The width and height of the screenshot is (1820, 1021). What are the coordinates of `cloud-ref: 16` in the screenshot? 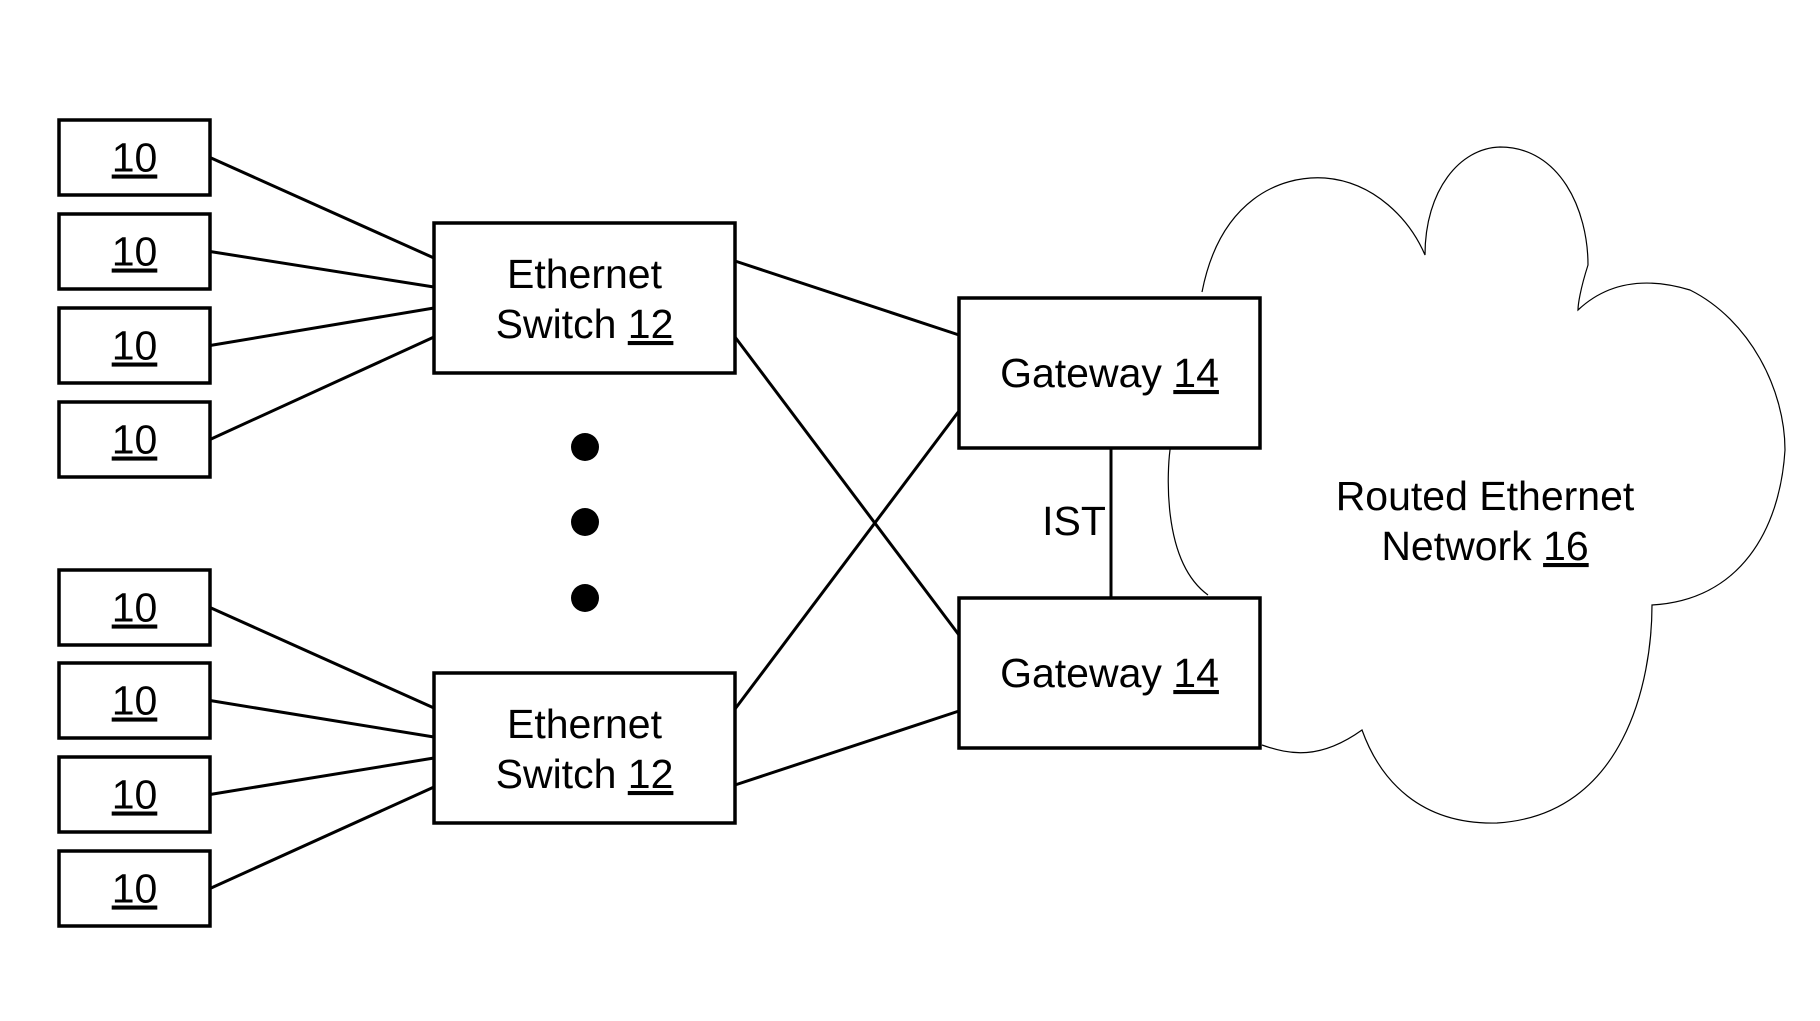 It's located at (1566, 546).